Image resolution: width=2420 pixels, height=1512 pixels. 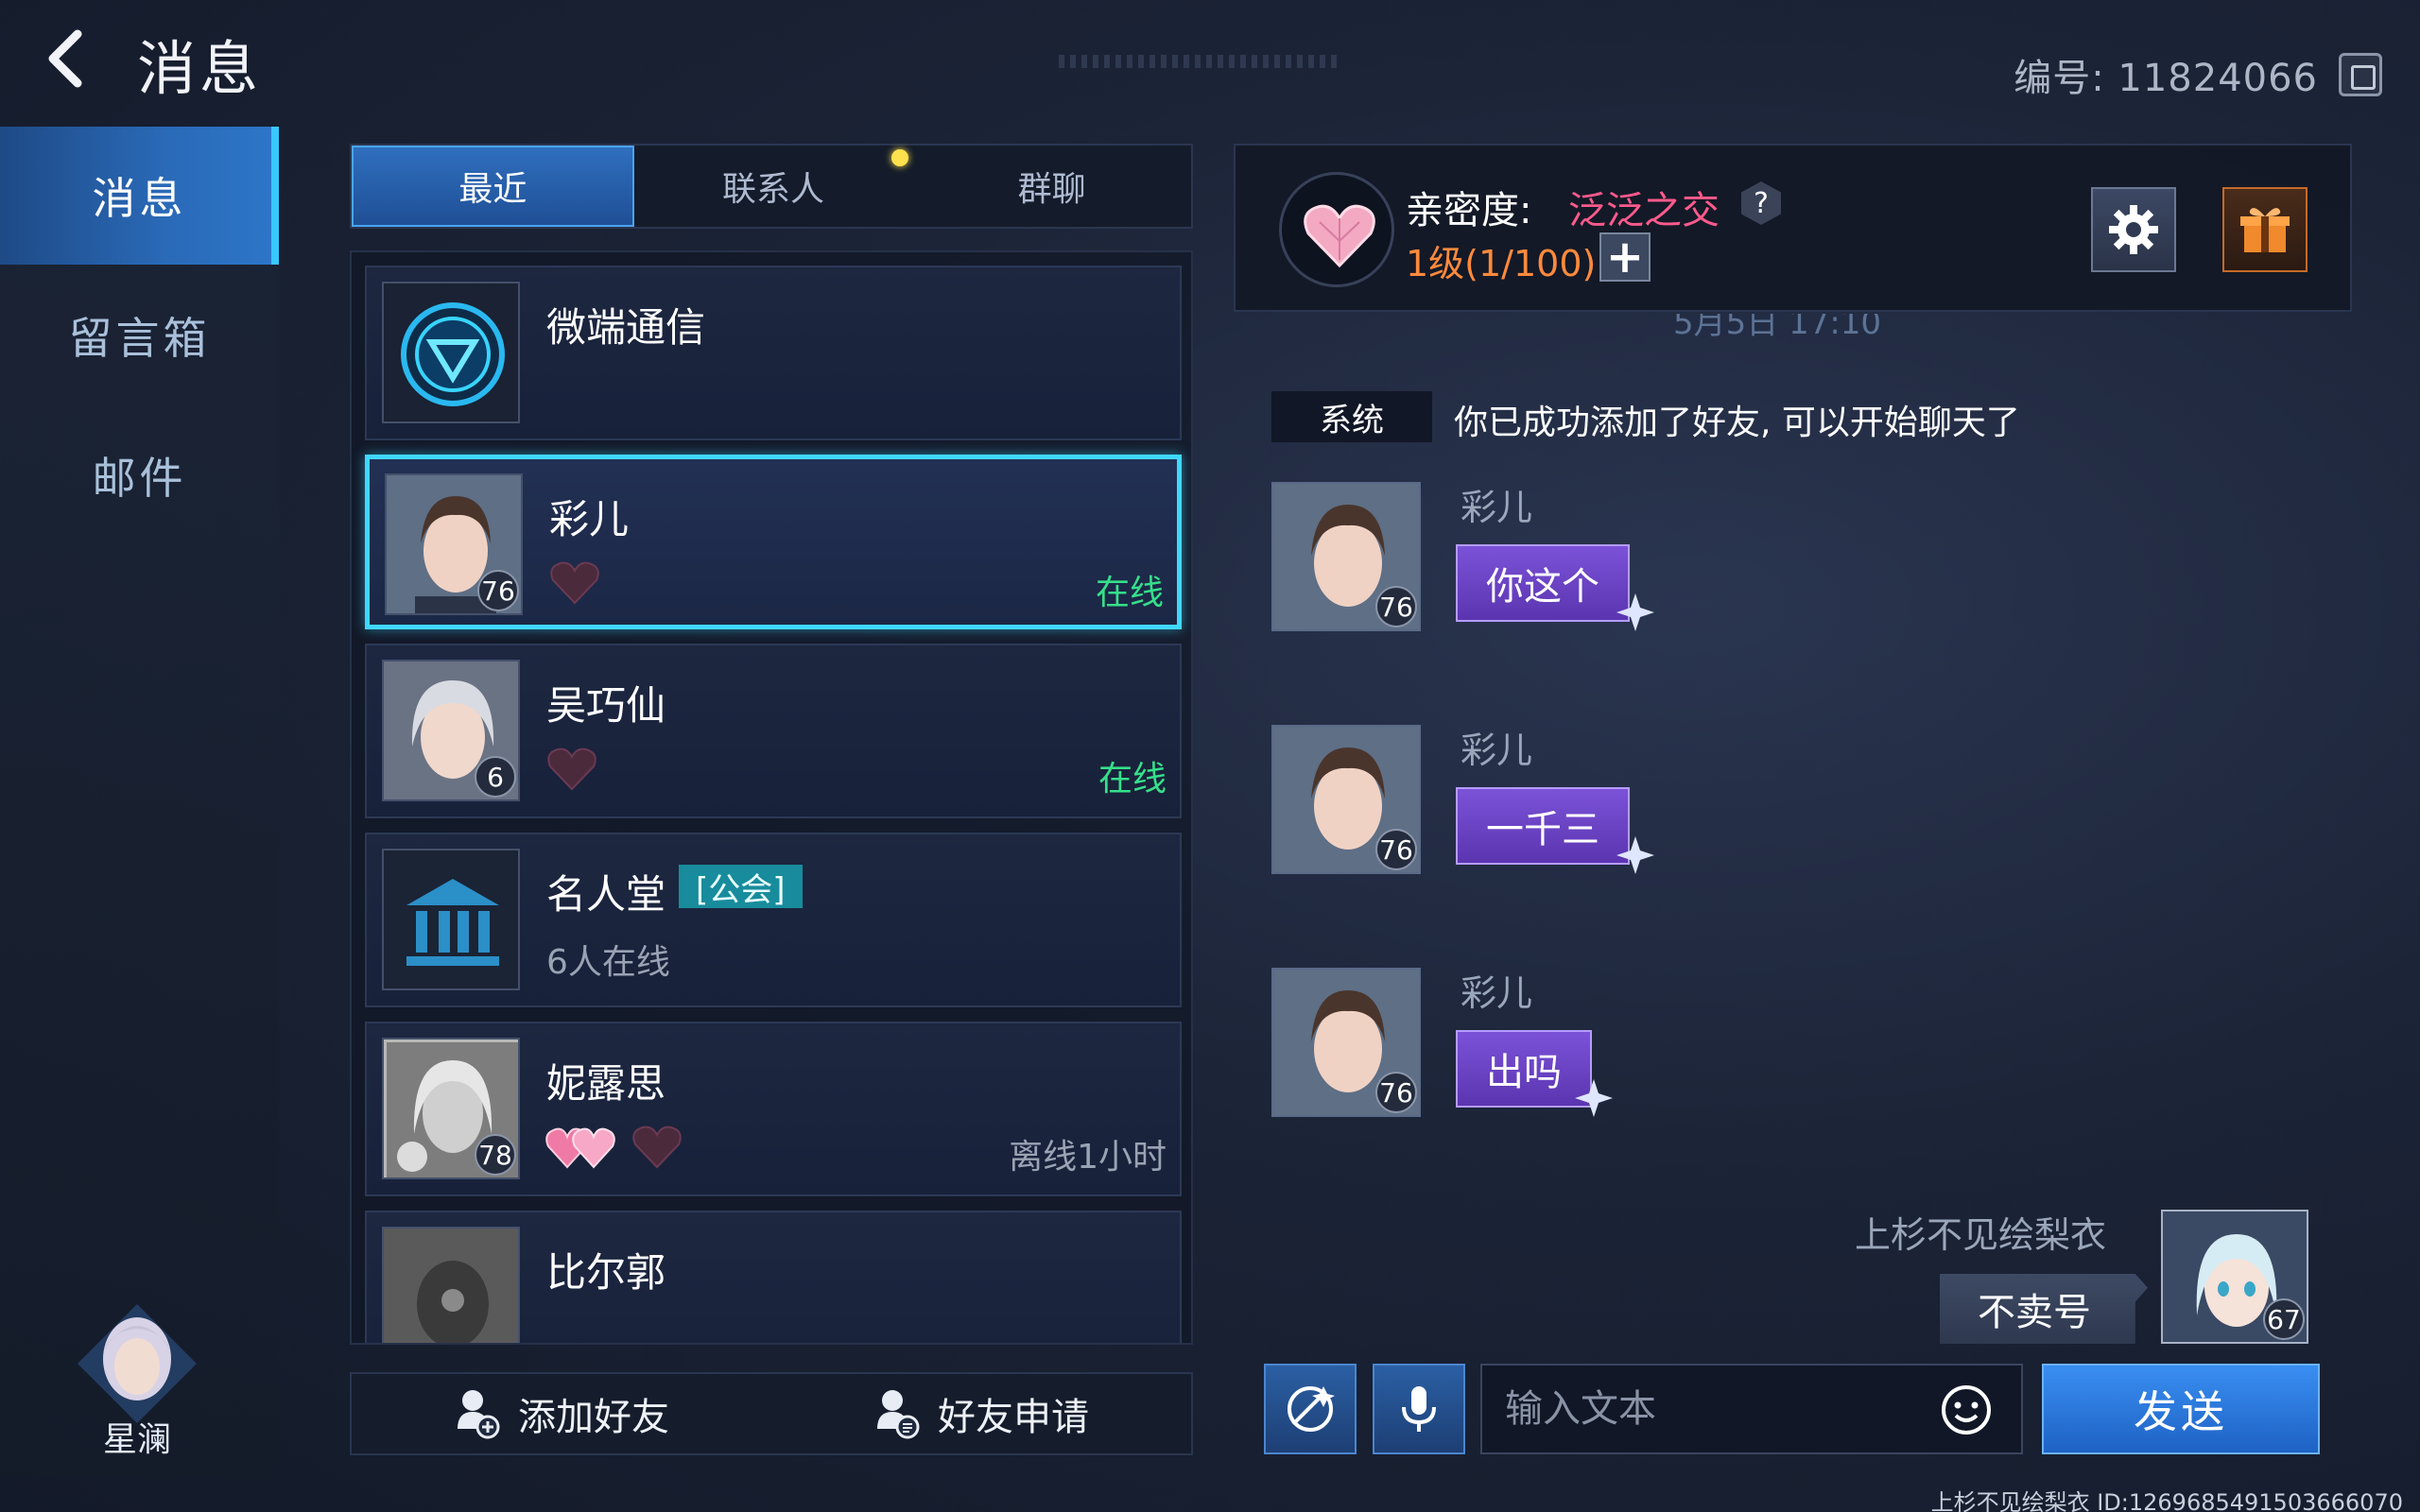 What do you see at coordinates (451, 919) in the screenshot?
I see `guild-hall-icon` at bounding box center [451, 919].